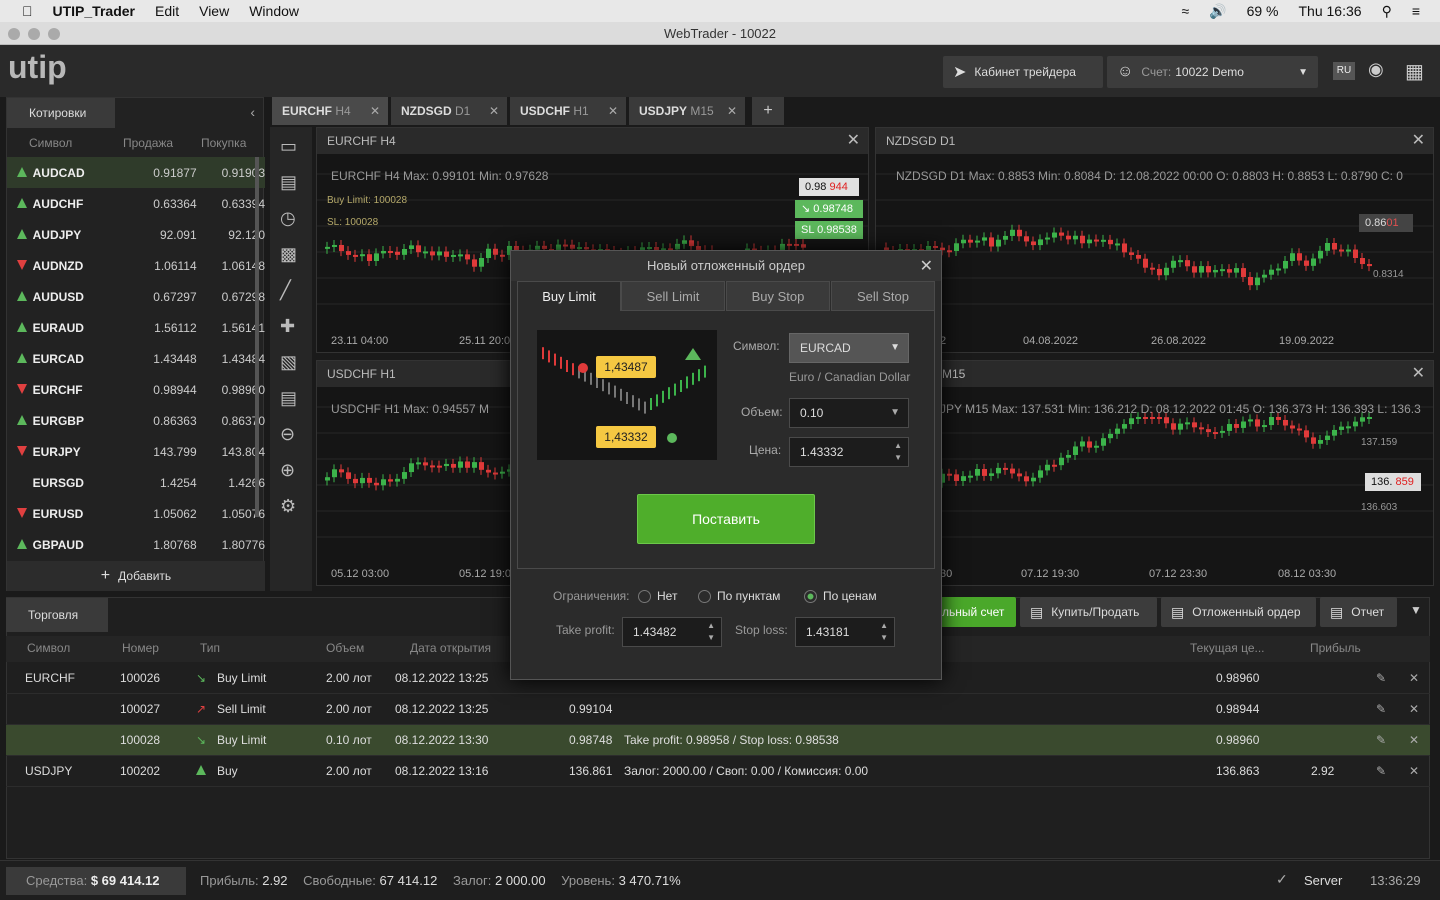 This screenshot has width=1440, height=900. Describe the element at coordinates (136, 265) in the screenshot. I see `quote-row: AUDNZD 1.06114 1.06148` at that location.